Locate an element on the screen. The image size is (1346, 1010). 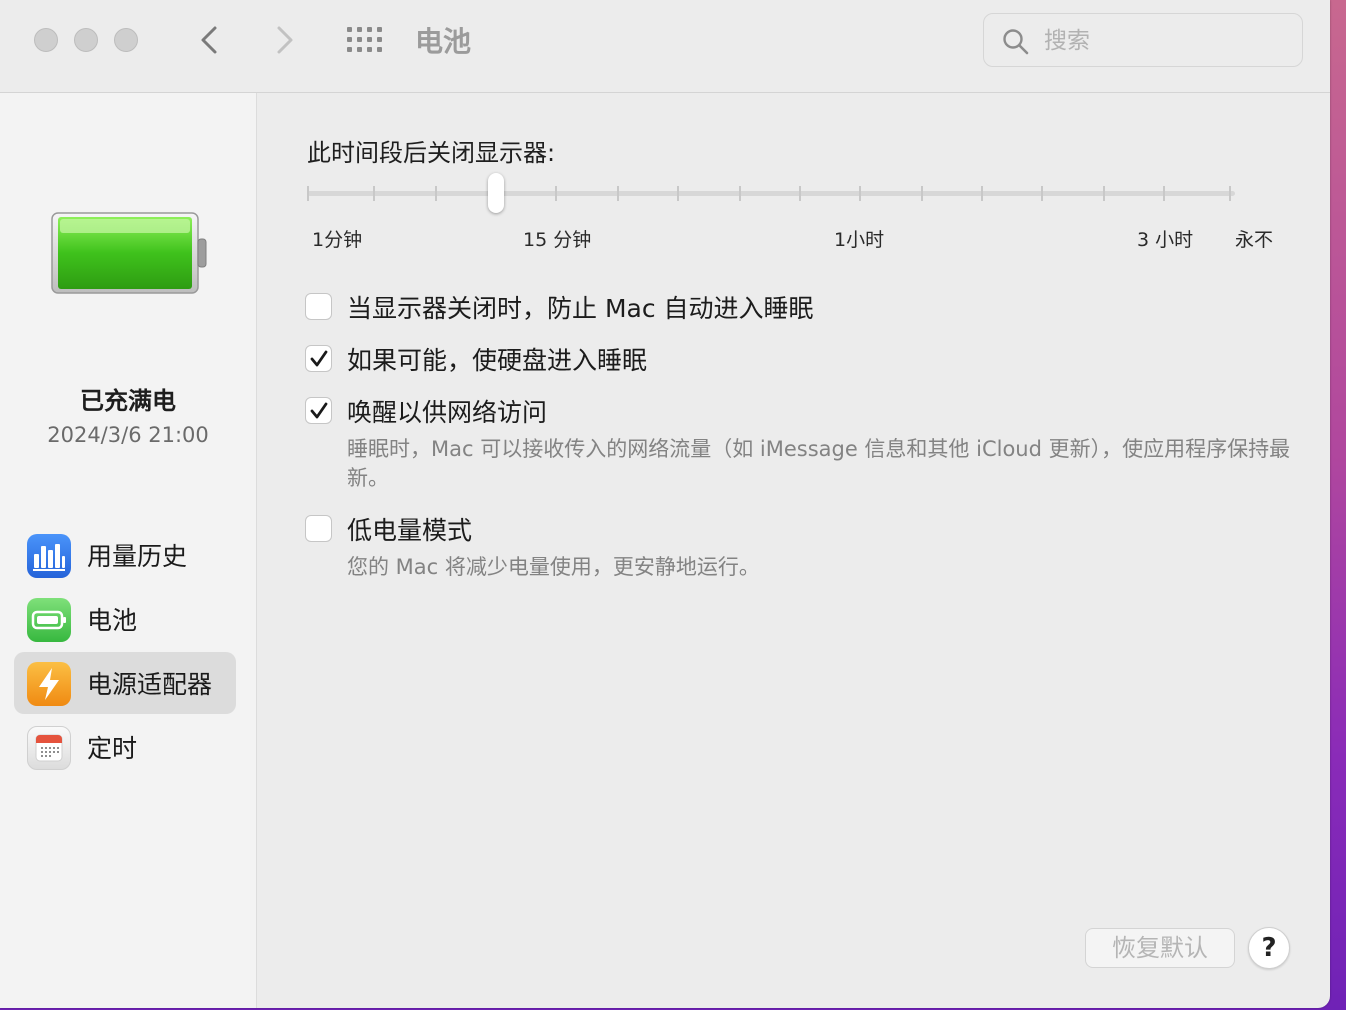
low-power-checkbox is located at coordinates (318, 528).